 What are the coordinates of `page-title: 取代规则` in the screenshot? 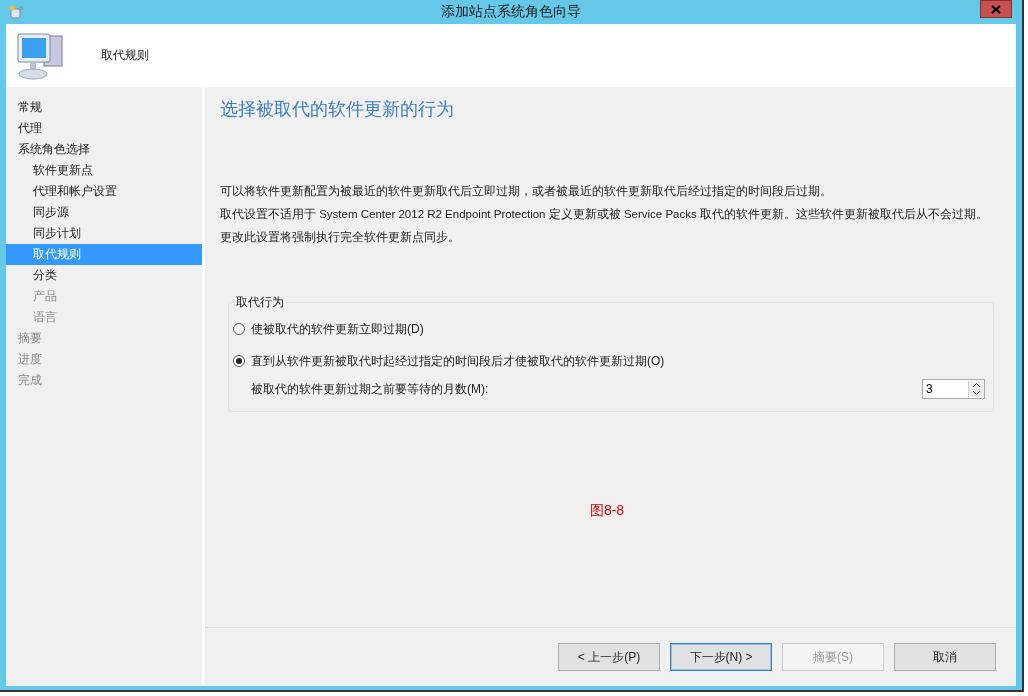 It's located at (125, 55).